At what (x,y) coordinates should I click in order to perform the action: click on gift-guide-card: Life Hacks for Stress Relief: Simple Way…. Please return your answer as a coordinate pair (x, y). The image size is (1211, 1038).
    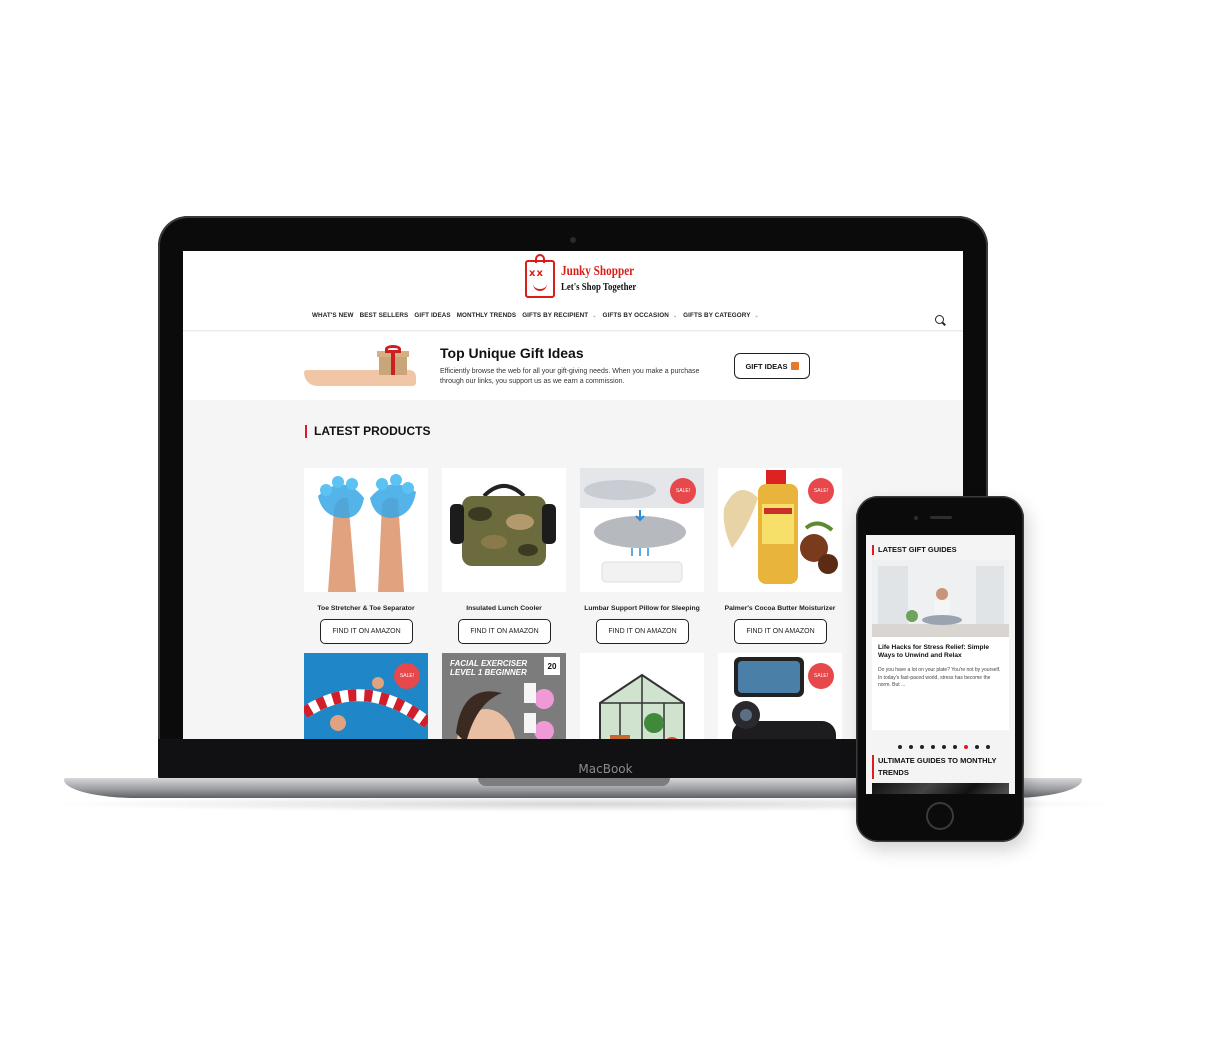
    Looking at the image, I should click on (940, 654).